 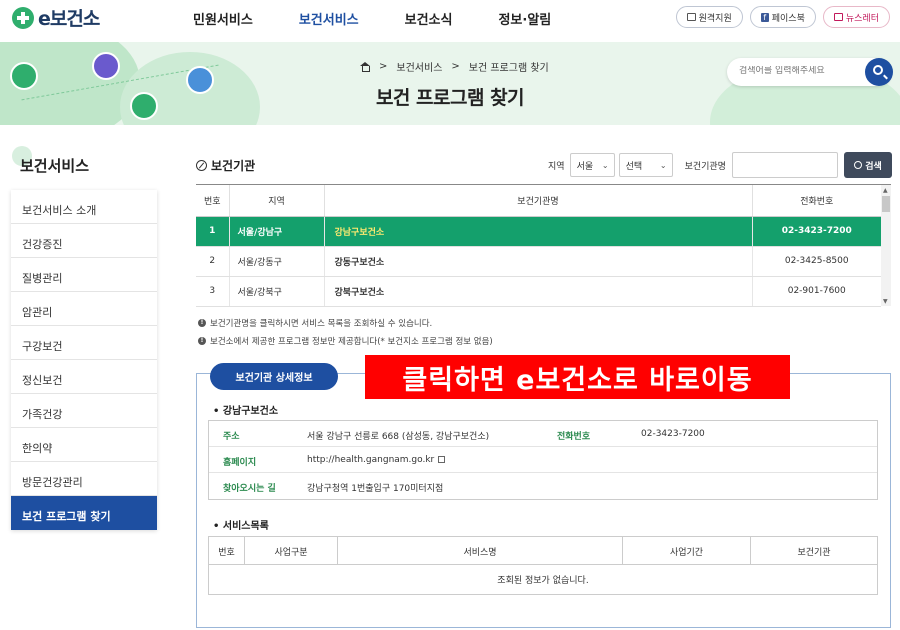 What do you see at coordinates (885, 190) in the screenshot?
I see `scroll-up-icon: ▲` at bounding box center [885, 190].